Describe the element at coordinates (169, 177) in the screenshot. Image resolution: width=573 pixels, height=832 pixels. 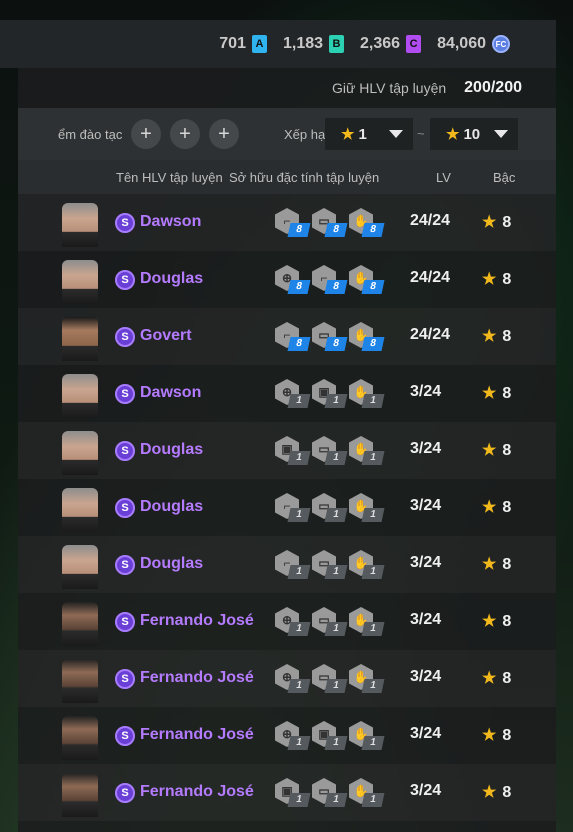
I see `column-name: Tên HLV tập luyện` at that location.